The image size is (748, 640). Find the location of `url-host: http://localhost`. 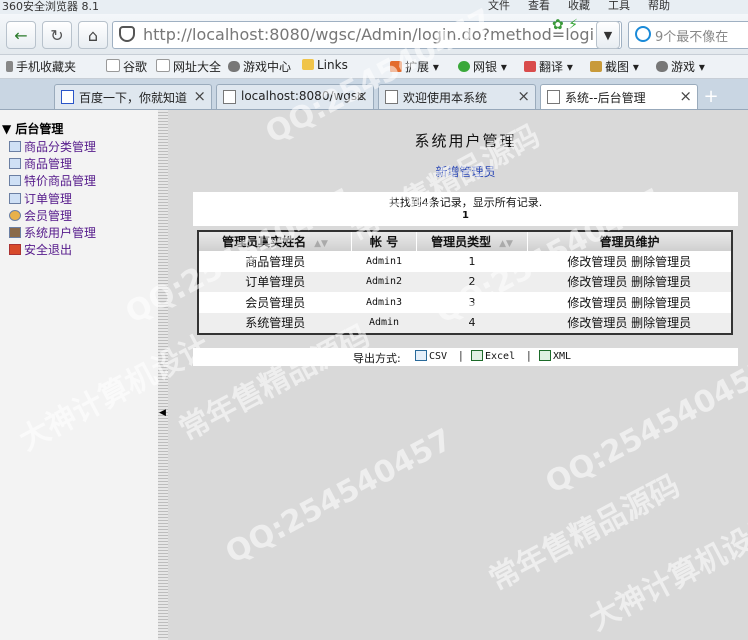

url-host: http://localhost is located at coordinates (203, 34).